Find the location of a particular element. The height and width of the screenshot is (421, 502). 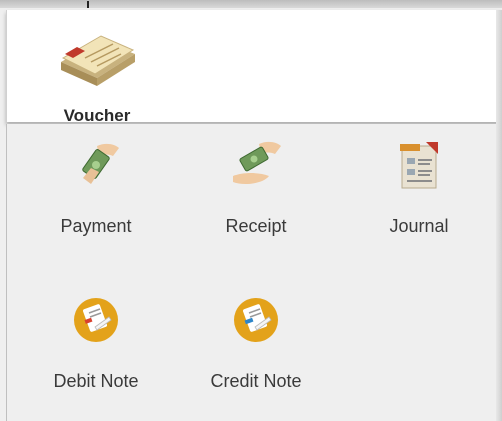

credit-note-item: Credit Note is located at coordinates (256, 335).